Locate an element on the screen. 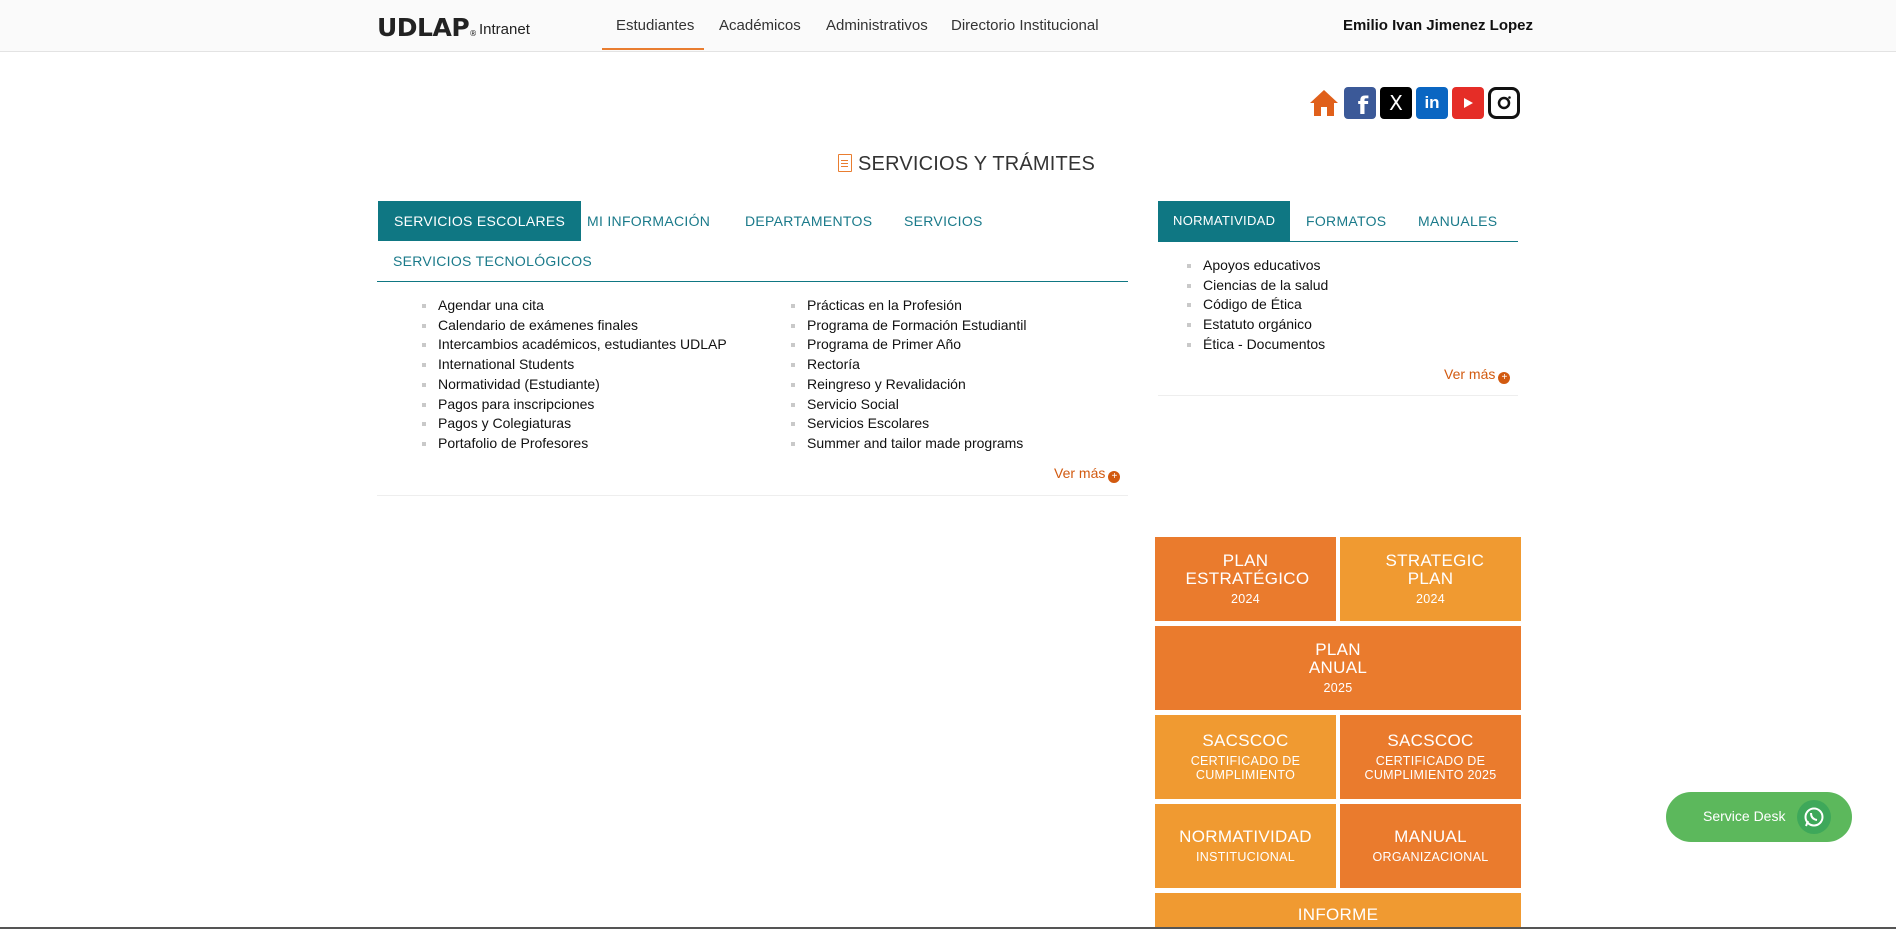  service-desk-button: Service Desk is located at coordinates (1759, 817).